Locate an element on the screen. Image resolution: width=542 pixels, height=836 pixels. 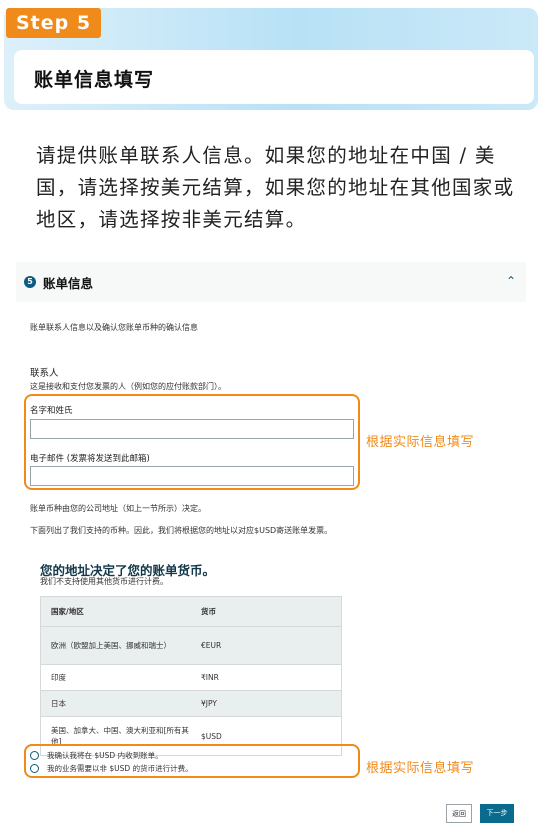
table-row: 欧洲（欧盟加上美国、挪威和瑞士） €EUR is located at coordinates (191, 646).